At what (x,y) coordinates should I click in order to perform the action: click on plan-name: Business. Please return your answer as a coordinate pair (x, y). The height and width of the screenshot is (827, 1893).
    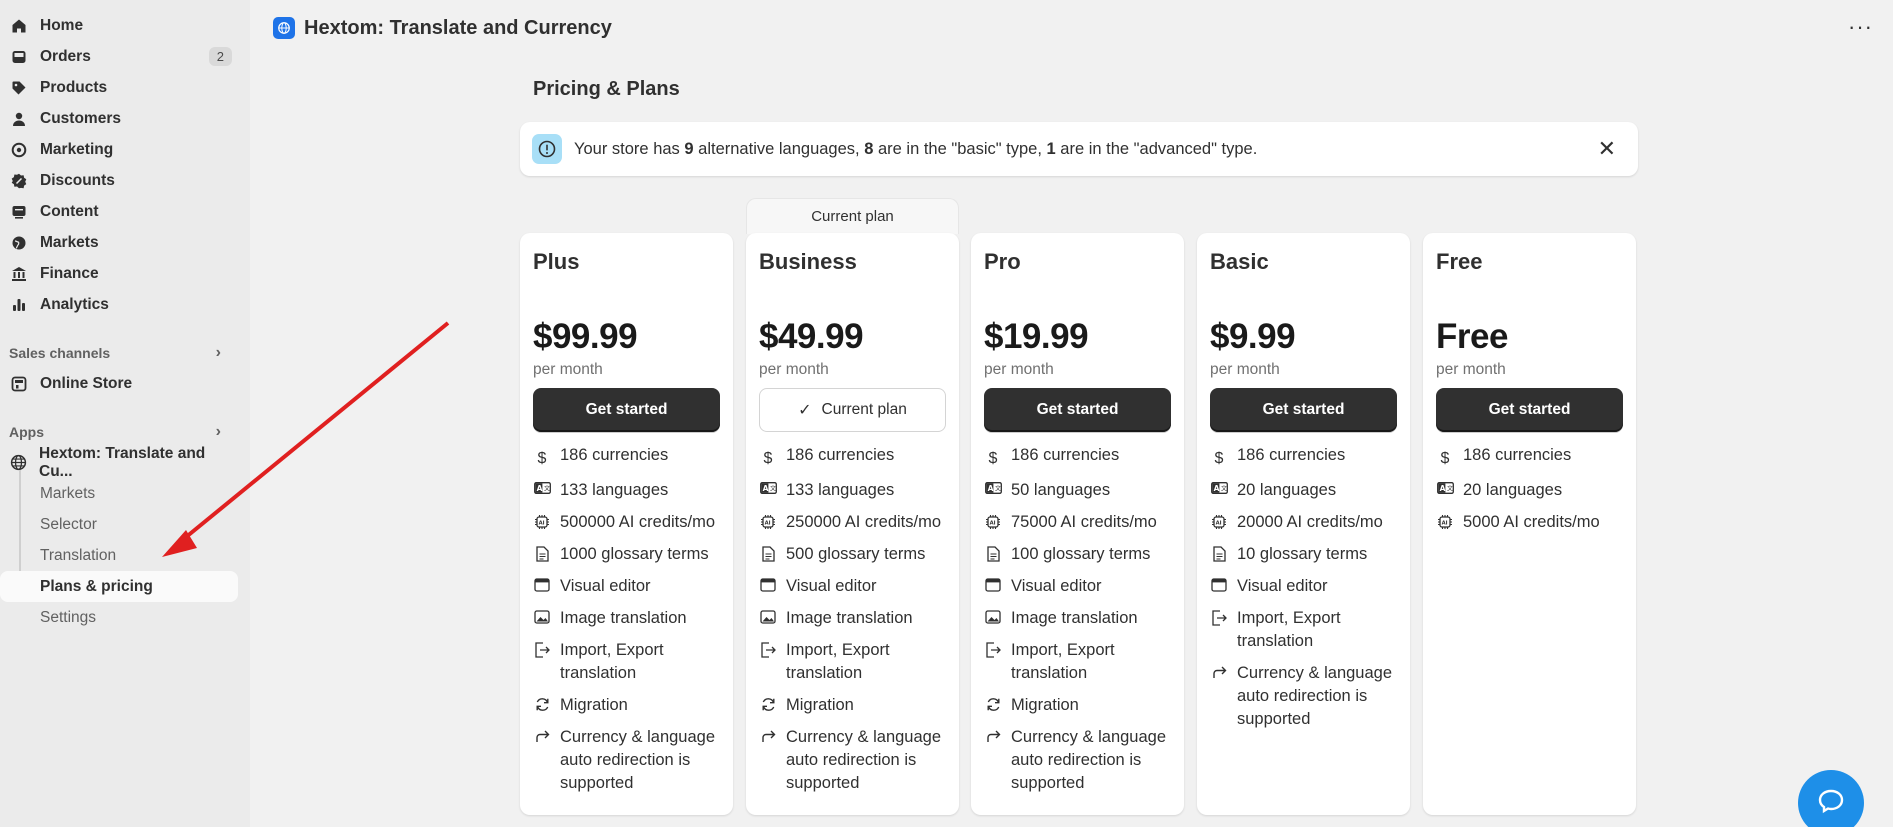
    Looking at the image, I should click on (808, 261).